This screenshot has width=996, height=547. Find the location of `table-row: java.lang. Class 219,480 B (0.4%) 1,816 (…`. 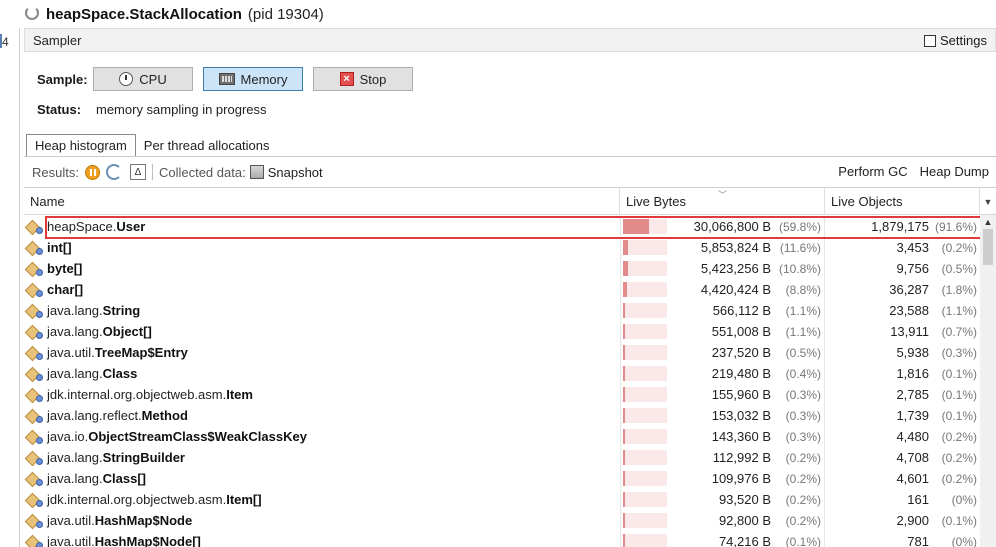

table-row: java.lang. Class 219,480 B (0.4%) 1,816 (… is located at coordinates (502, 373).